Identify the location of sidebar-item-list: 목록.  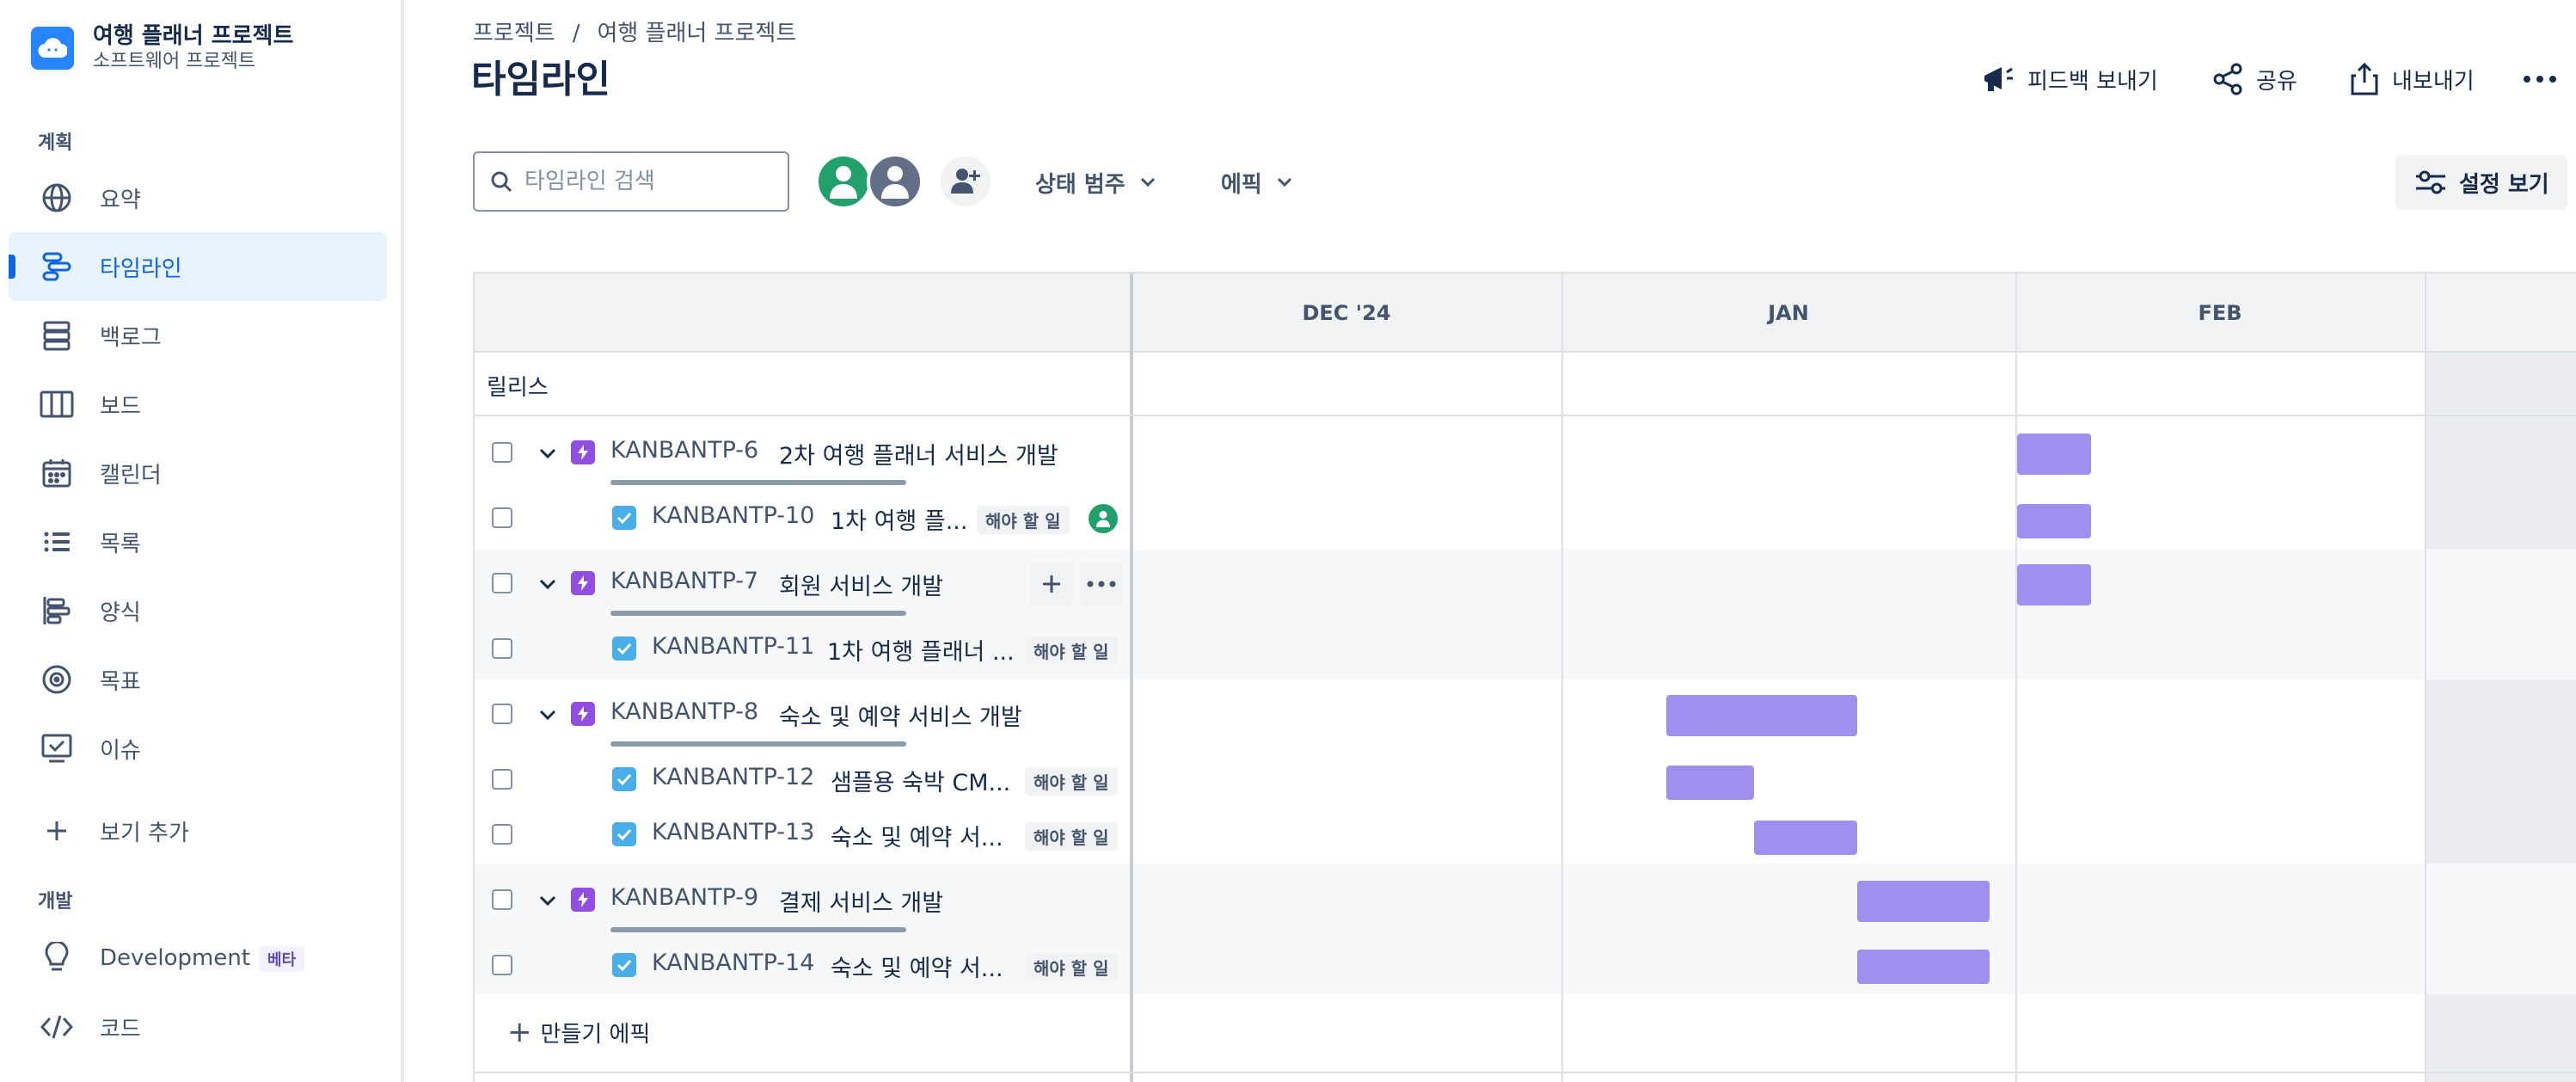
(198, 542).